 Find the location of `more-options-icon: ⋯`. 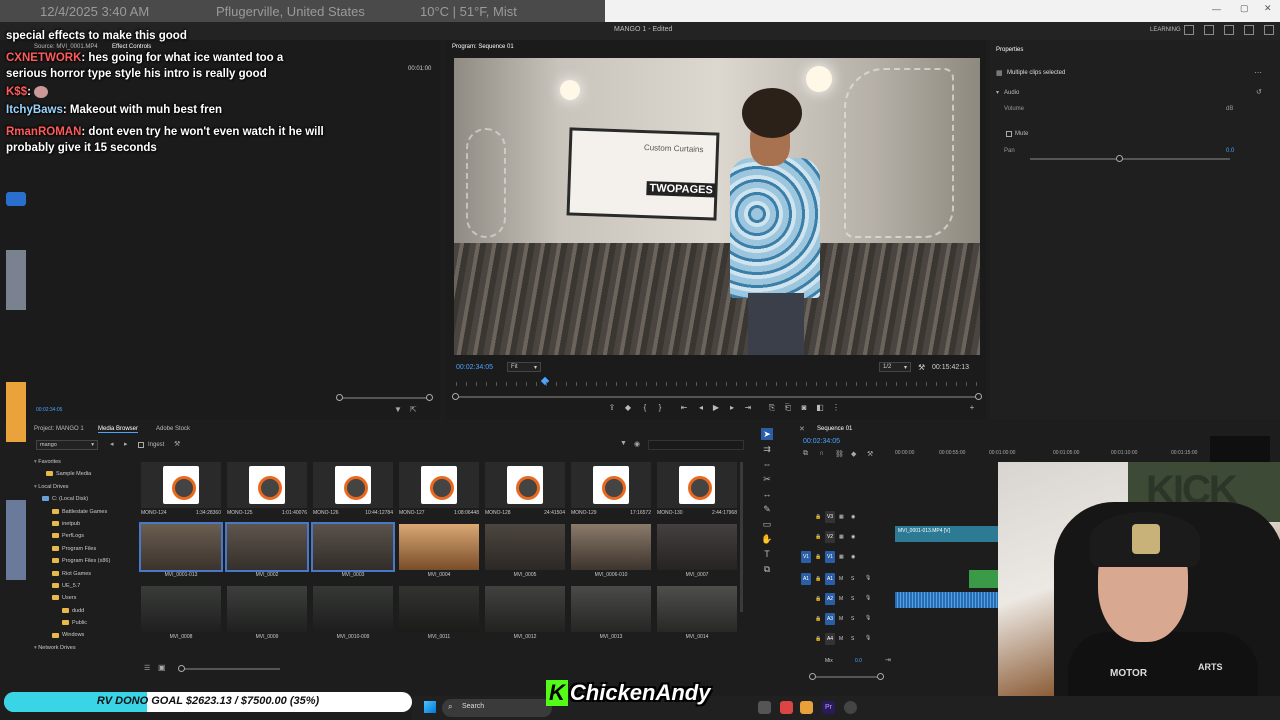

more-options-icon: ⋯ is located at coordinates (1258, 72).